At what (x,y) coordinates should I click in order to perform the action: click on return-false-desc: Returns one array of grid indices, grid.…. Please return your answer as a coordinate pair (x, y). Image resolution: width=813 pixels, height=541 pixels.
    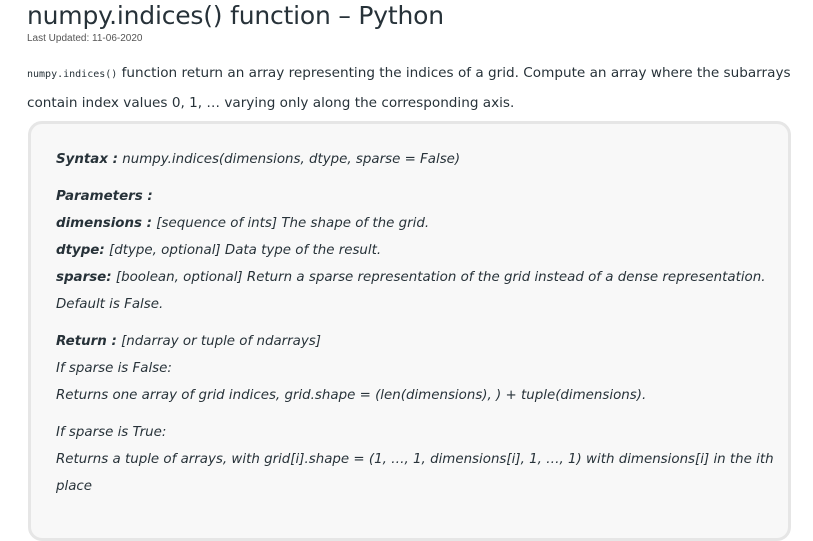
    Looking at the image, I should click on (351, 395).